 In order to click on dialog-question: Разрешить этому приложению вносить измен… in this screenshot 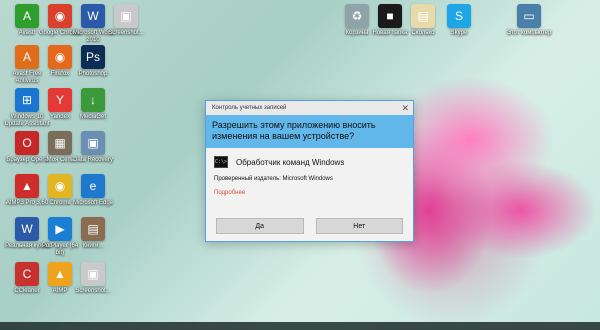, I will do `click(309, 131)`.